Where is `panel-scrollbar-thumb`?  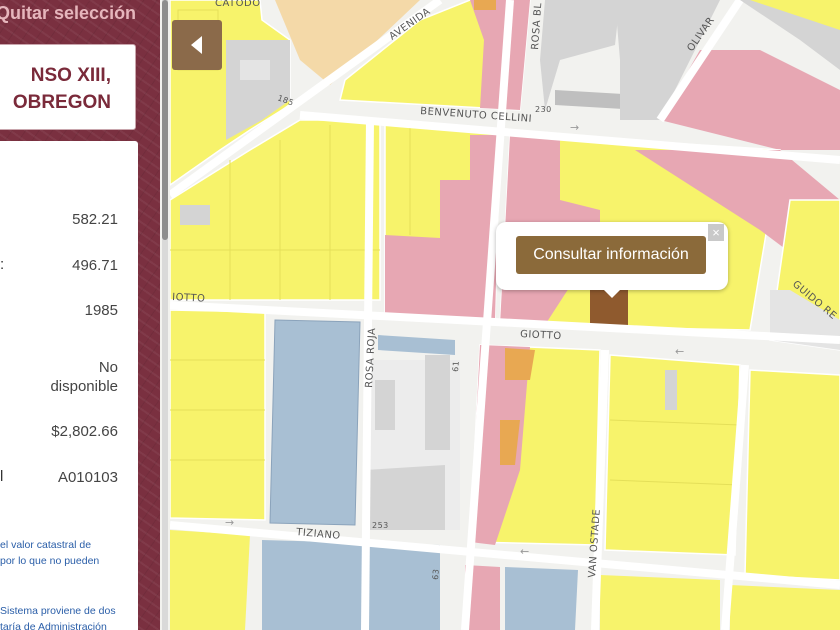
panel-scrollbar-thumb is located at coordinates (165, 120).